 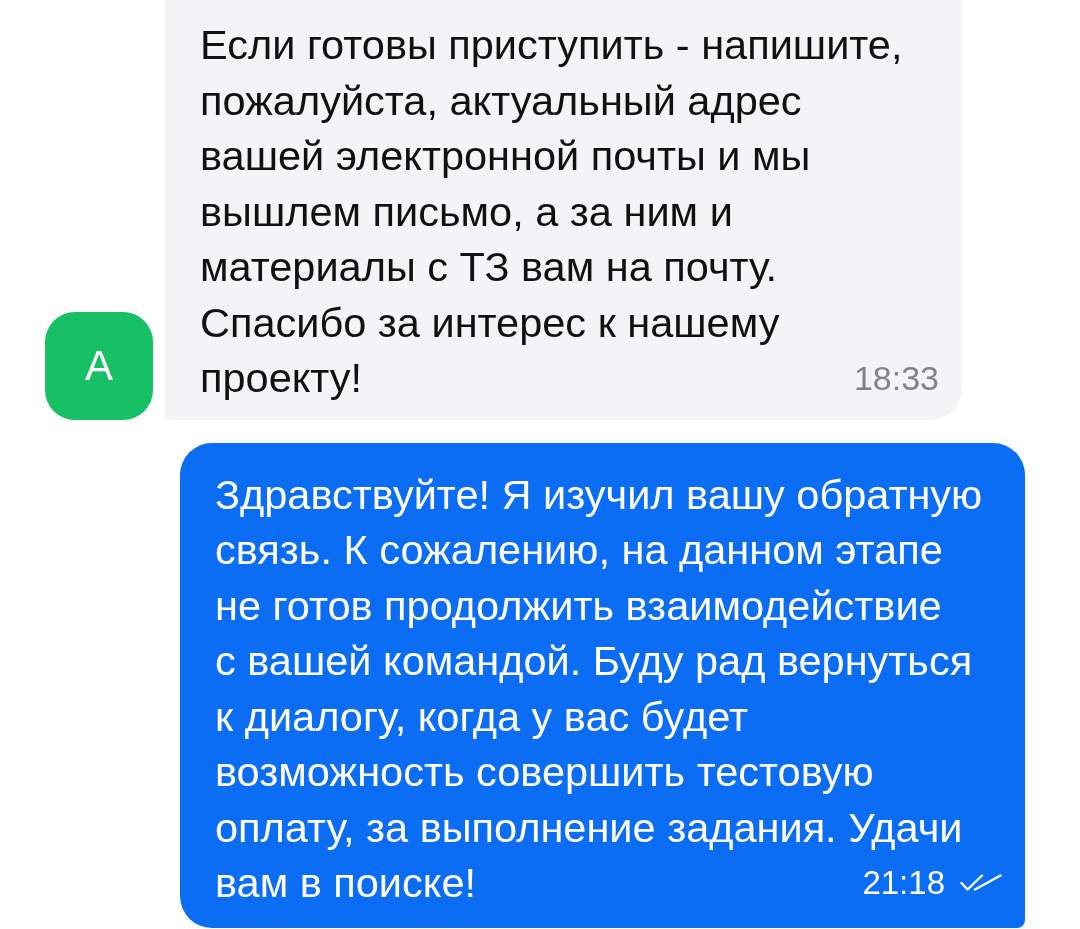 I want to click on message-time: 21:18, so click(x=903, y=882).